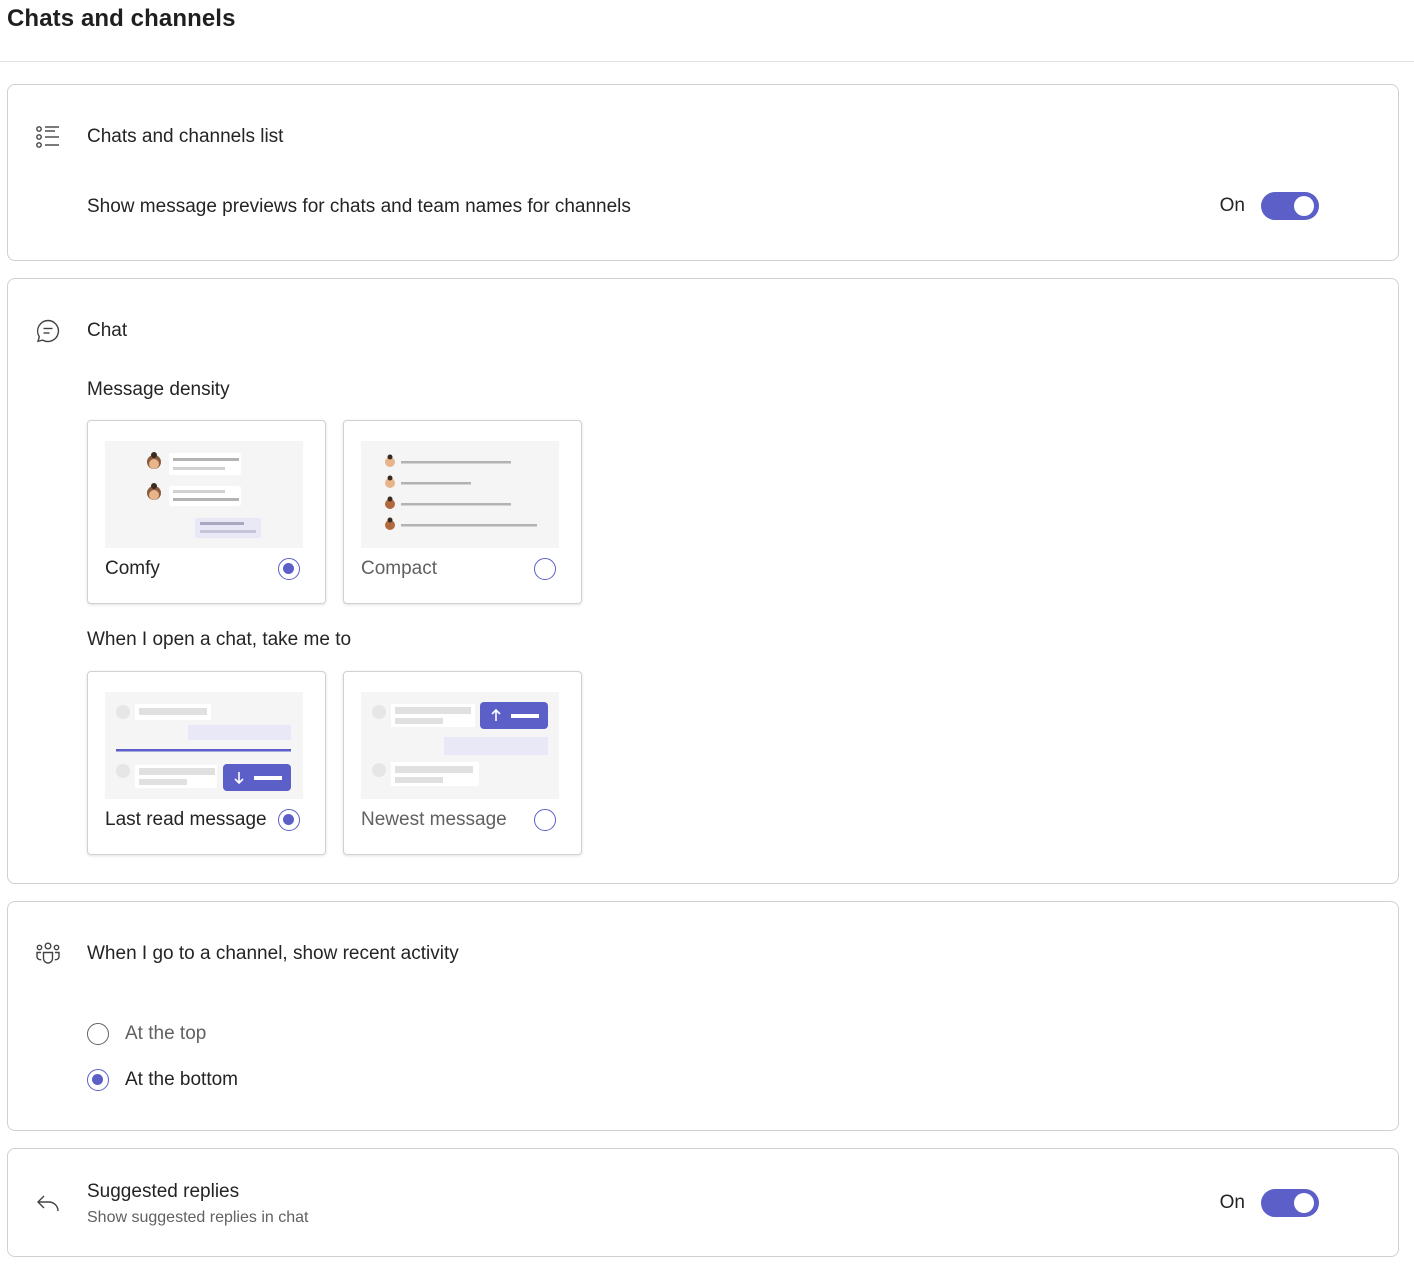  Describe the element at coordinates (98, 1080) in the screenshot. I see `at-the-bottom-radio` at that location.